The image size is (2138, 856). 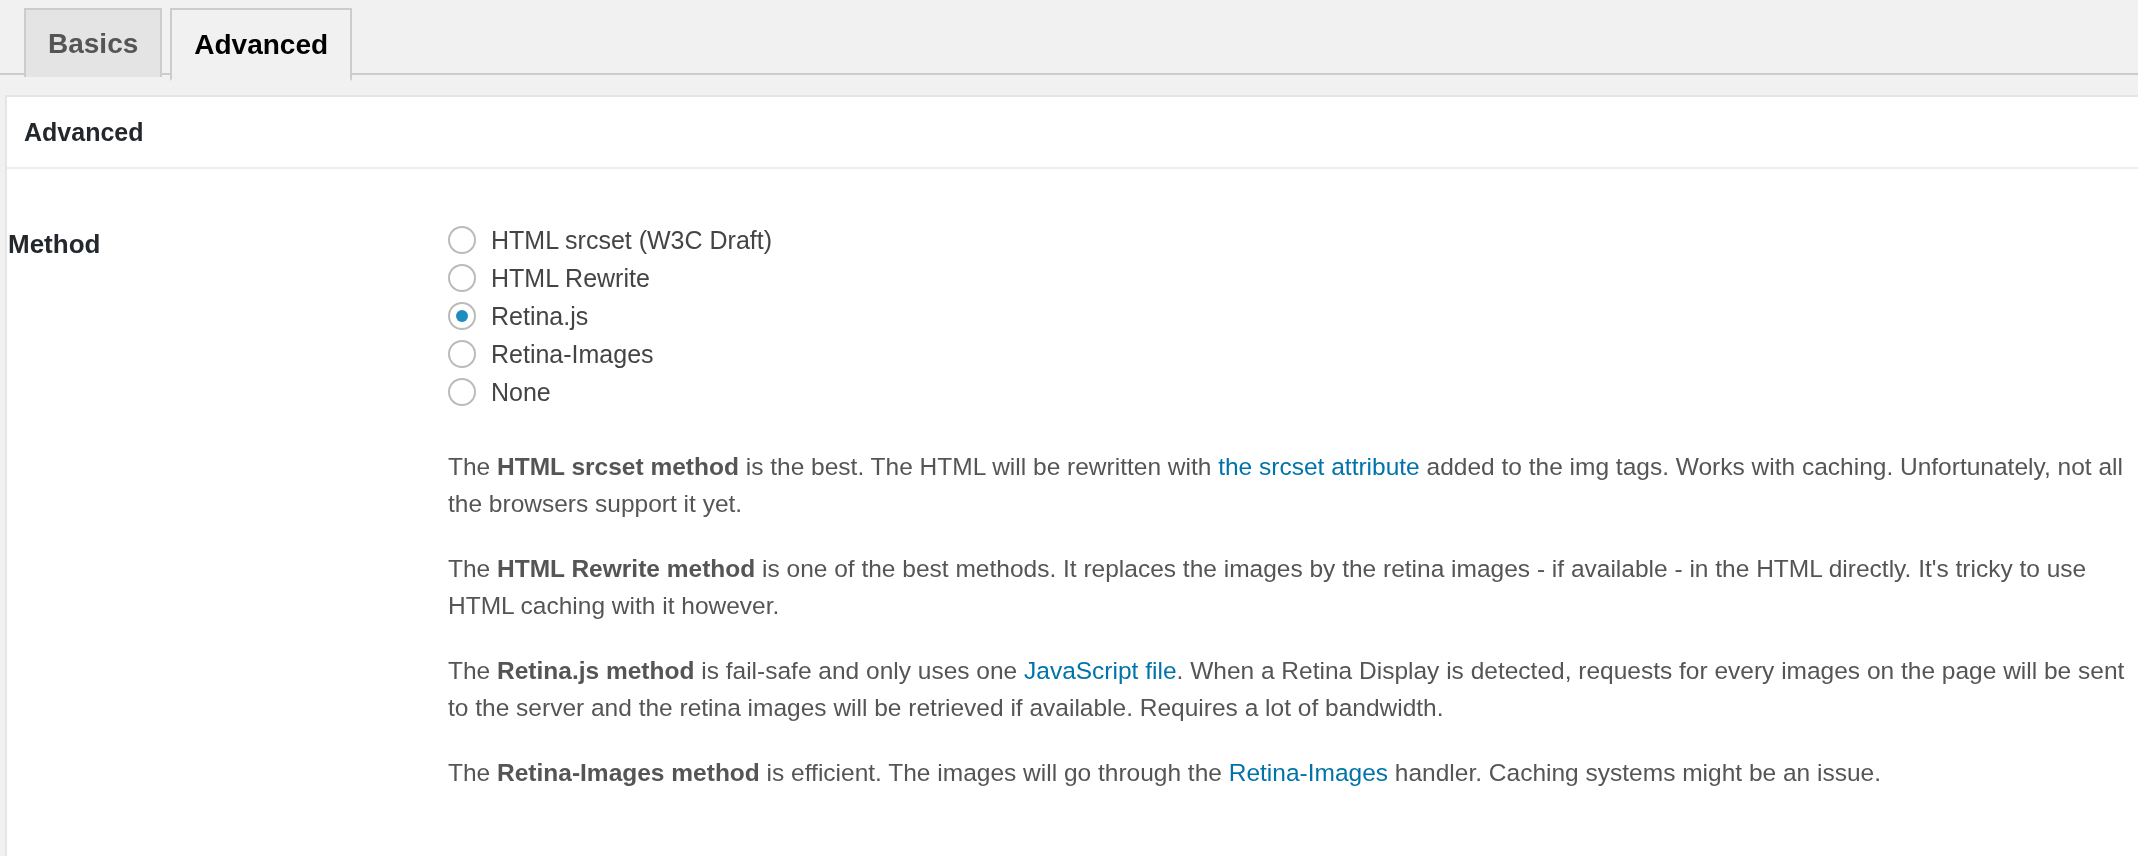 What do you see at coordinates (1319, 466) in the screenshot?
I see `link: the srcset attribute` at bounding box center [1319, 466].